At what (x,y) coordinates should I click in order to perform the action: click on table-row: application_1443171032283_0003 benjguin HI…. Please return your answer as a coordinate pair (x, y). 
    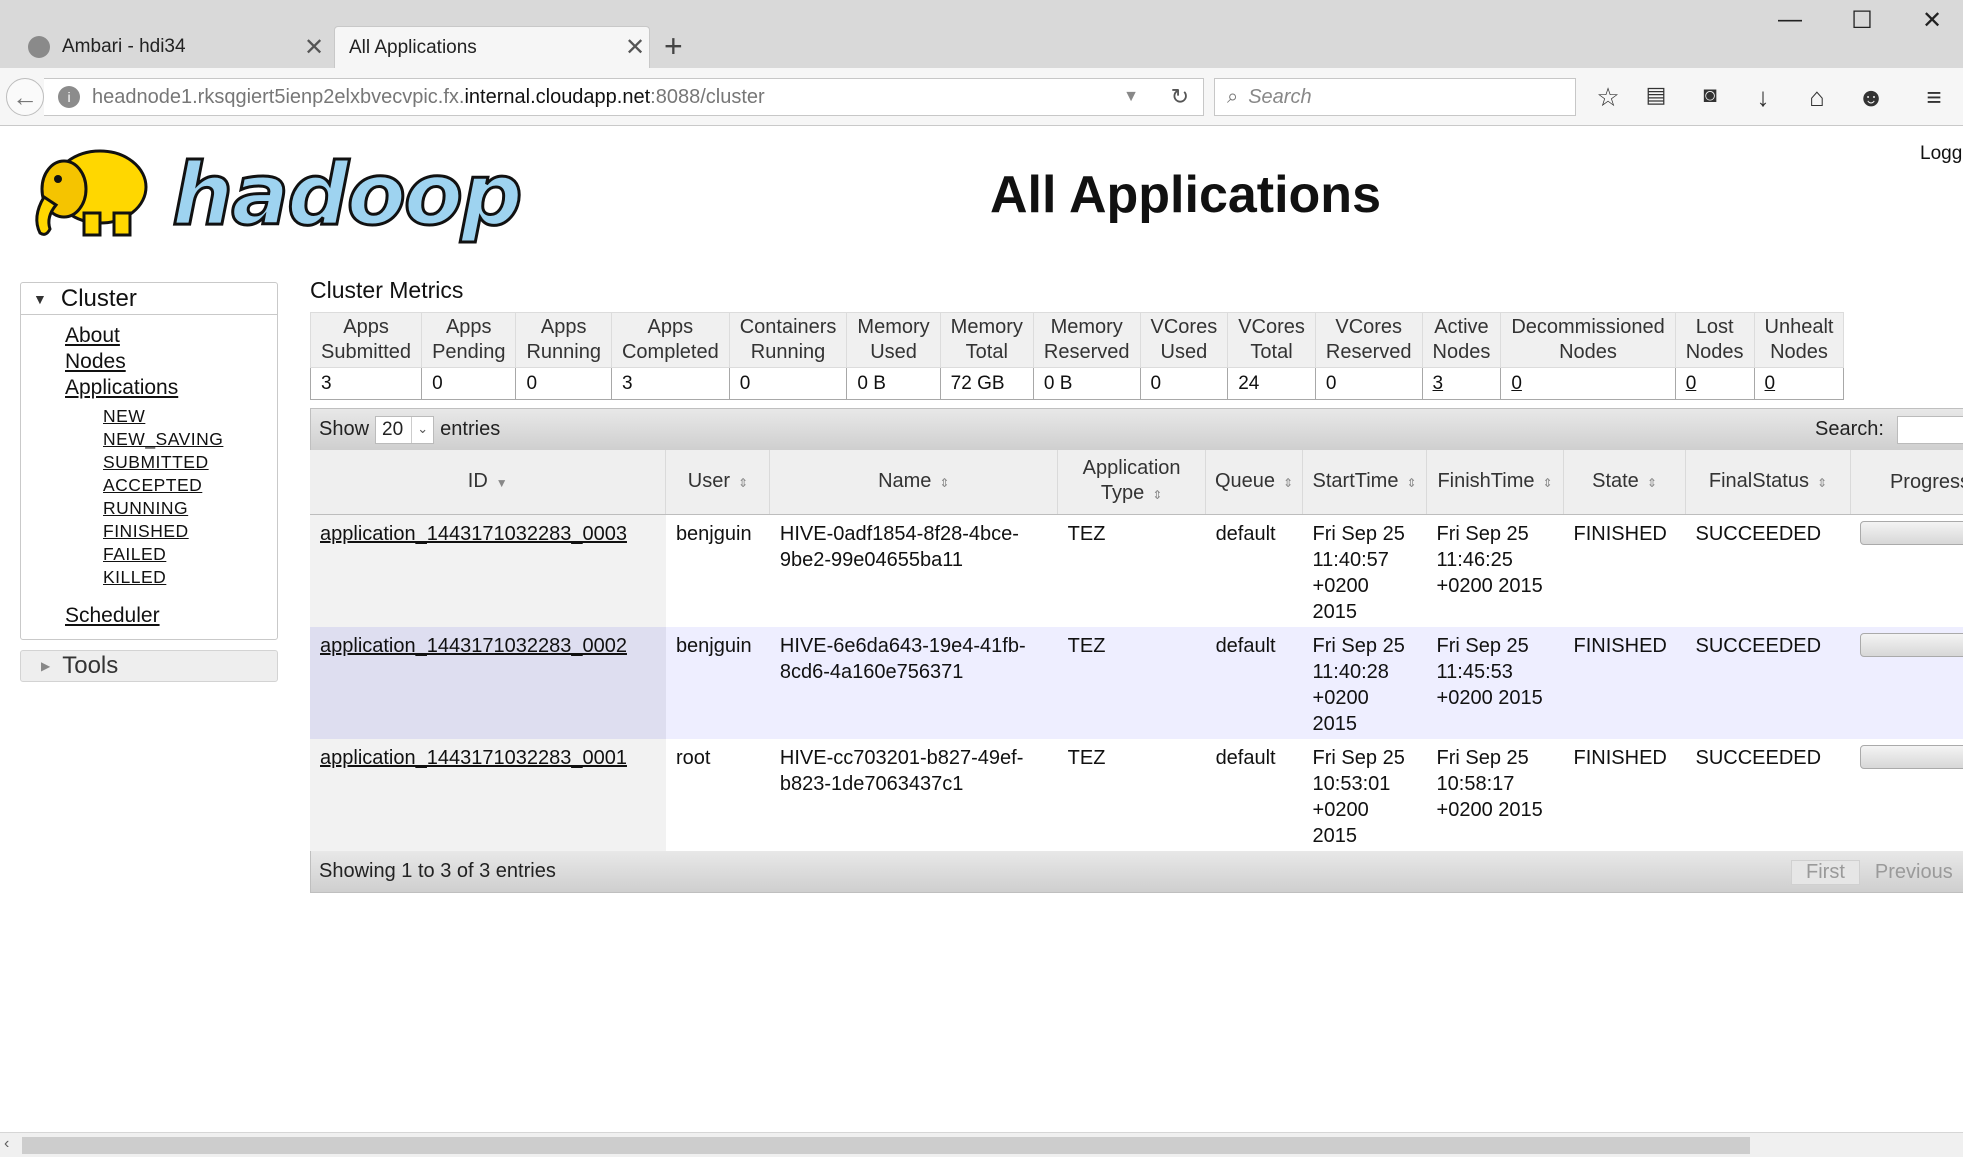
    Looking at the image, I should click on (1136, 570).